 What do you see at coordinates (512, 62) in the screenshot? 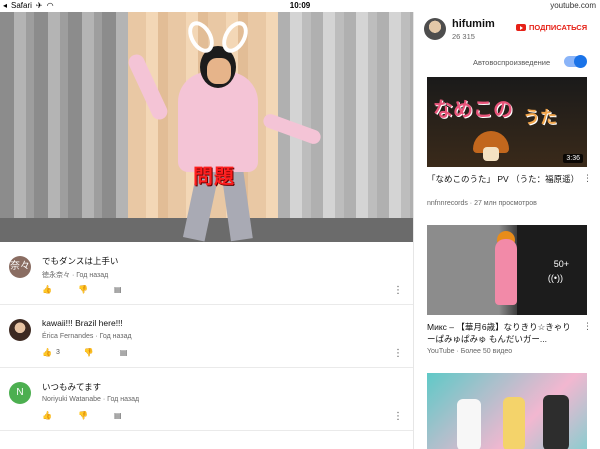
I see `autoplay-label: Автовоспроизведение` at bounding box center [512, 62].